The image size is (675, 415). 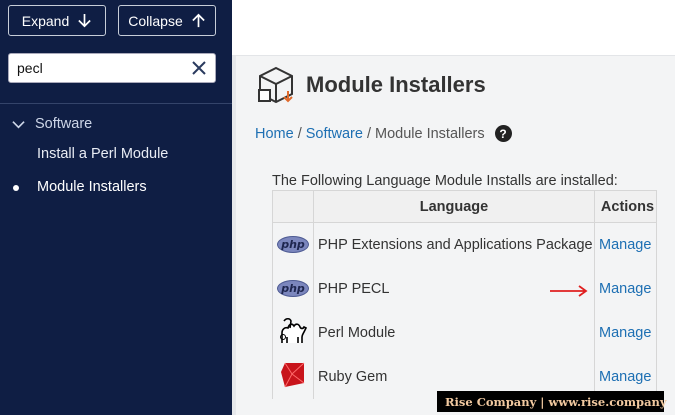 What do you see at coordinates (84, 20) in the screenshot?
I see `arrow-down-icon` at bounding box center [84, 20].